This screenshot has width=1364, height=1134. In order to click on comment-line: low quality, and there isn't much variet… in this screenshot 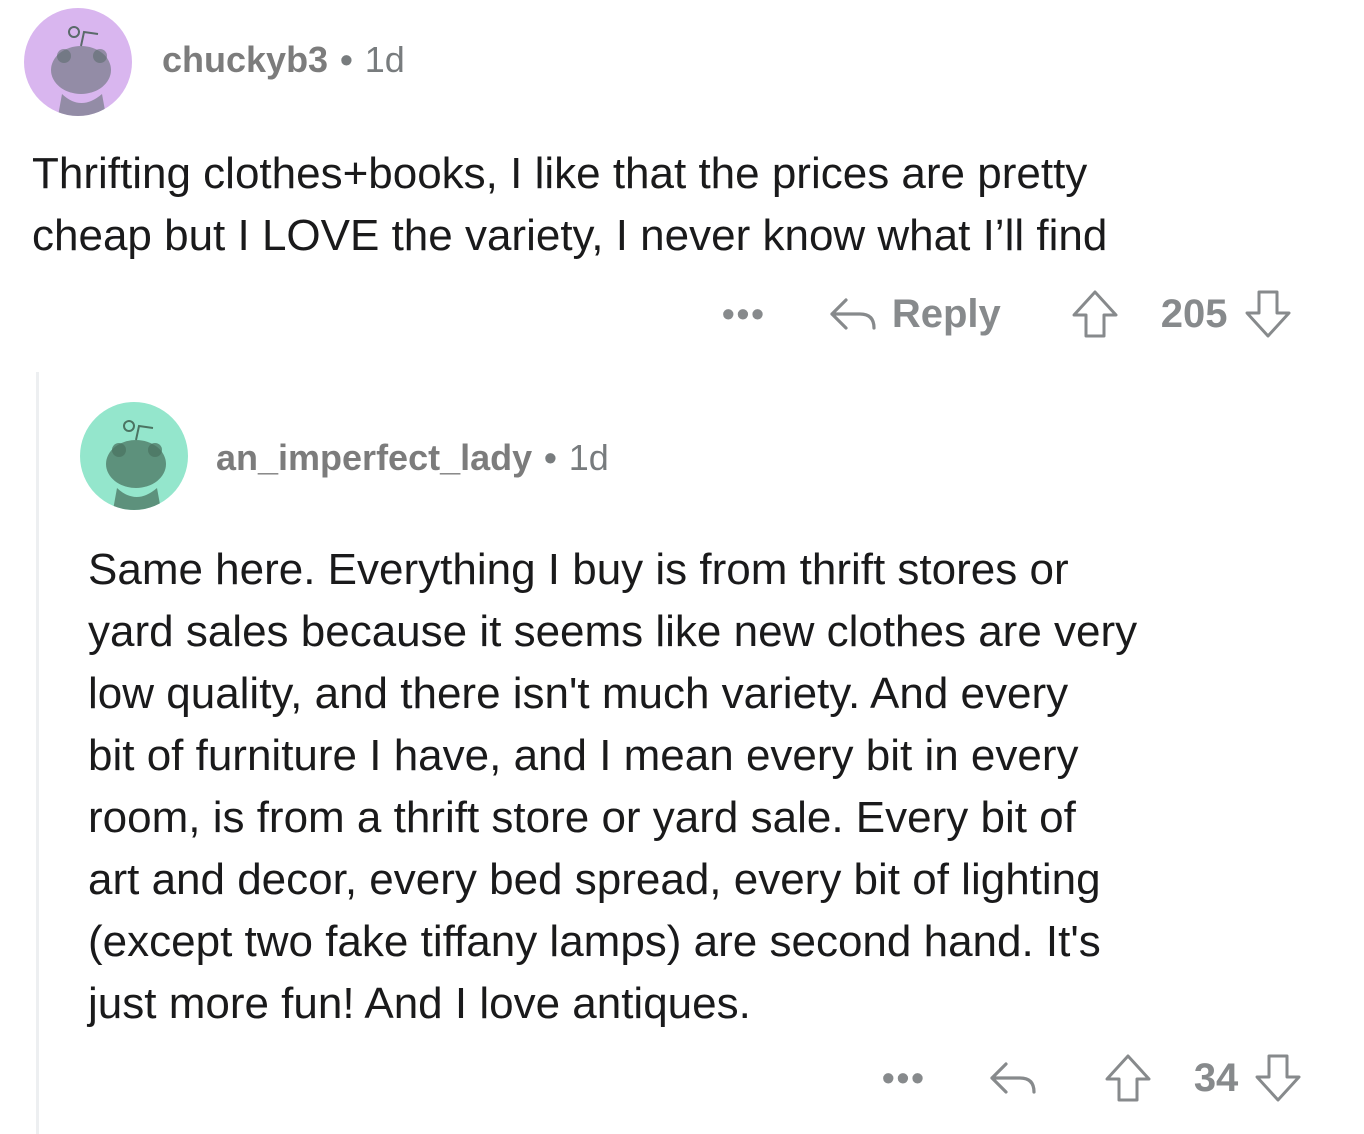, I will do `click(578, 693)`.